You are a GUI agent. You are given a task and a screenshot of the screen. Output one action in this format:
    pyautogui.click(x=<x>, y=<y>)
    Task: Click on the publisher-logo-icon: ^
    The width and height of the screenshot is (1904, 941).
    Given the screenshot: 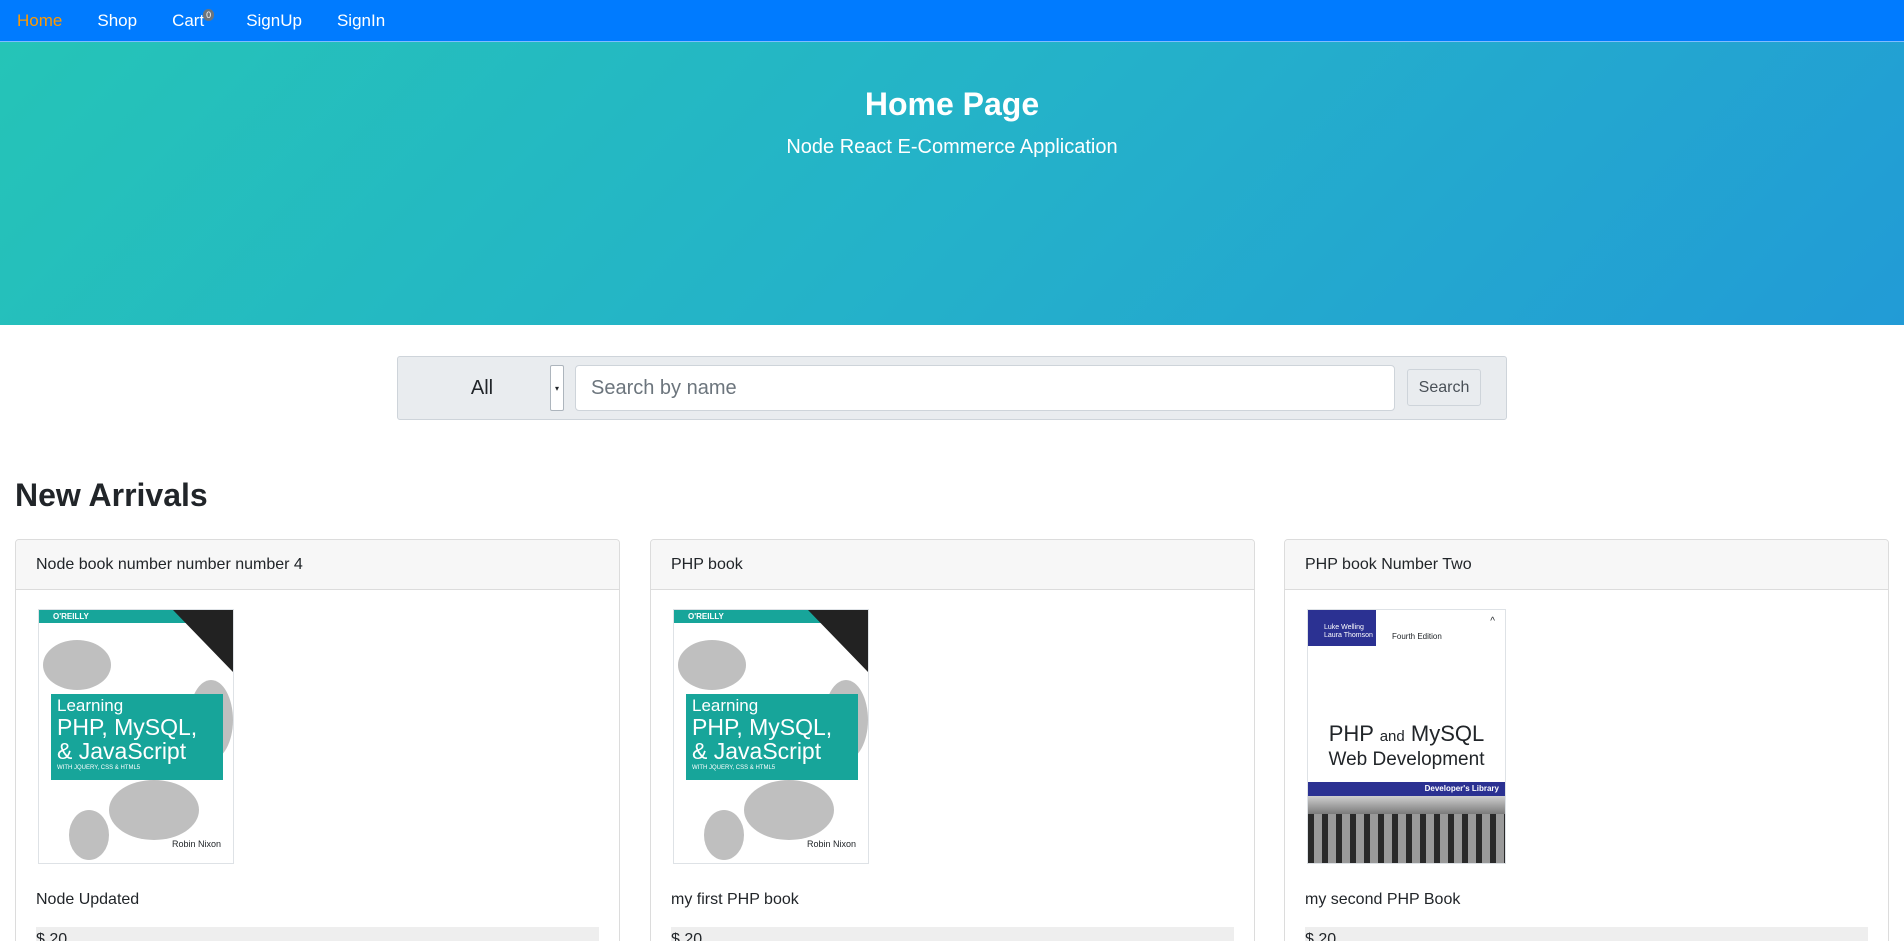 What is the action you would take?
    pyautogui.click(x=1492, y=621)
    